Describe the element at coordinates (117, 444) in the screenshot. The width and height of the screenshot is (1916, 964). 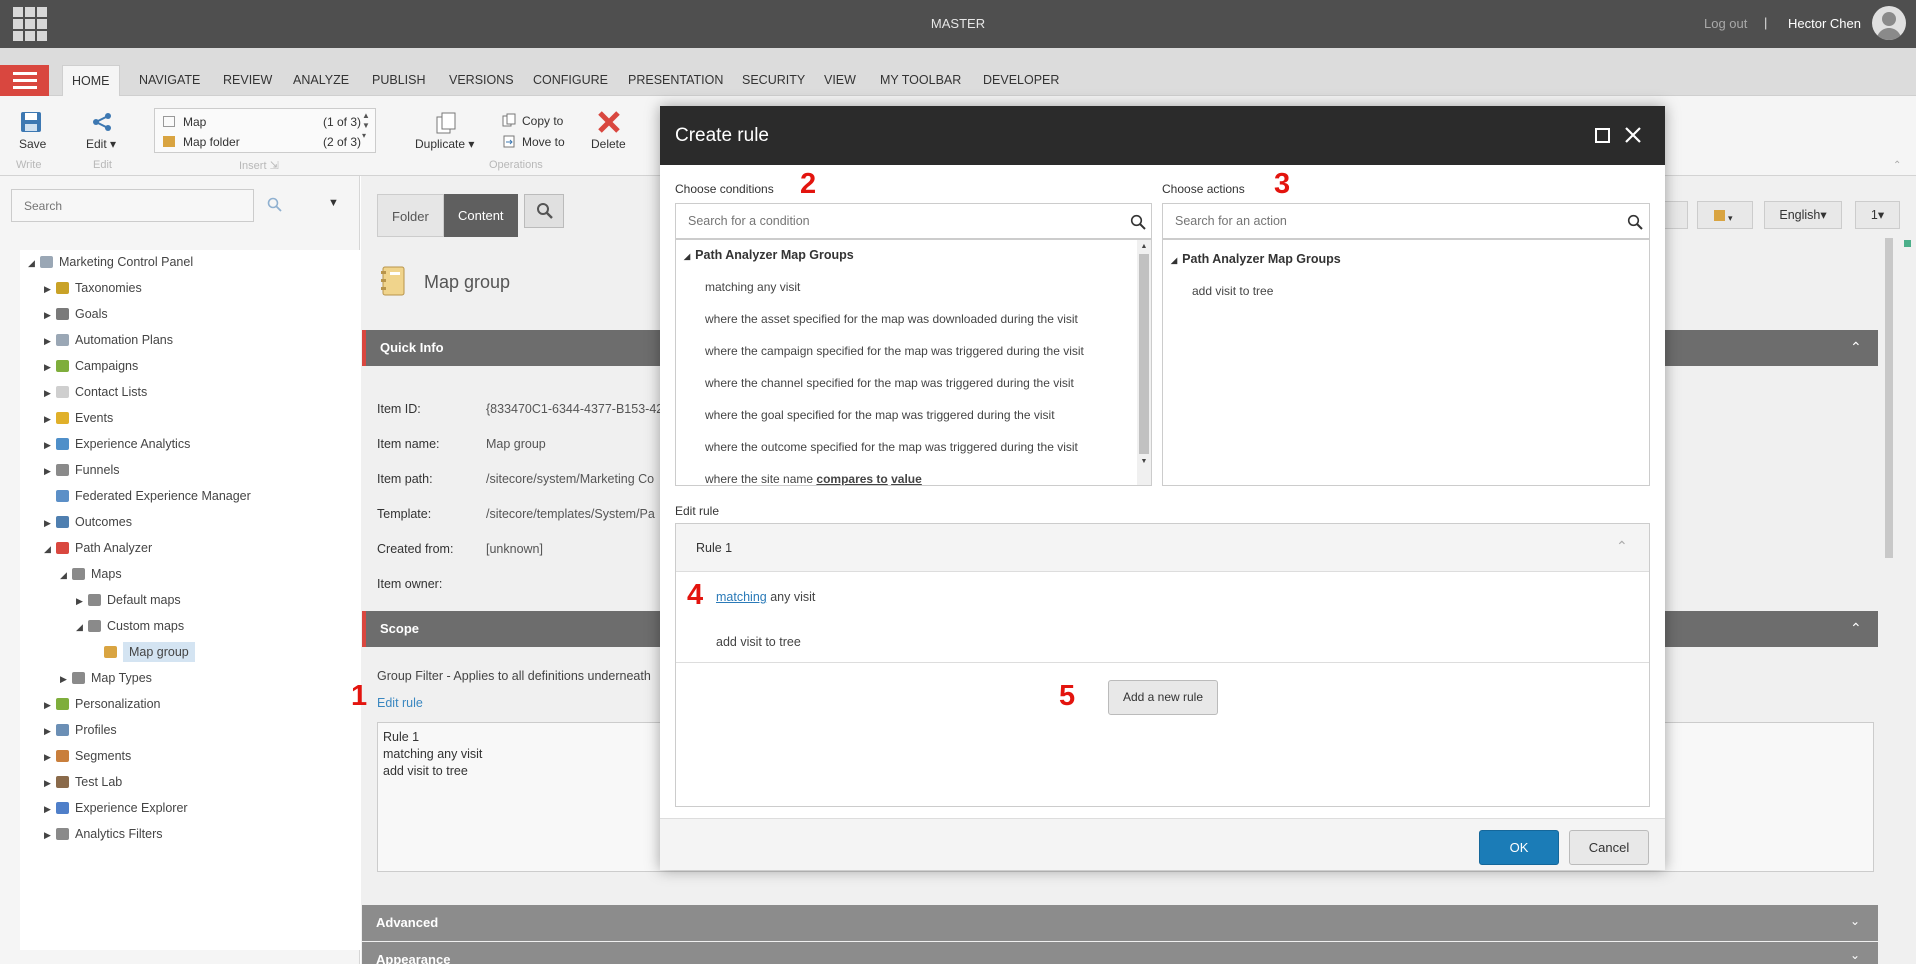
I see `tree-node: ▶ Experience Analytics` at that location.